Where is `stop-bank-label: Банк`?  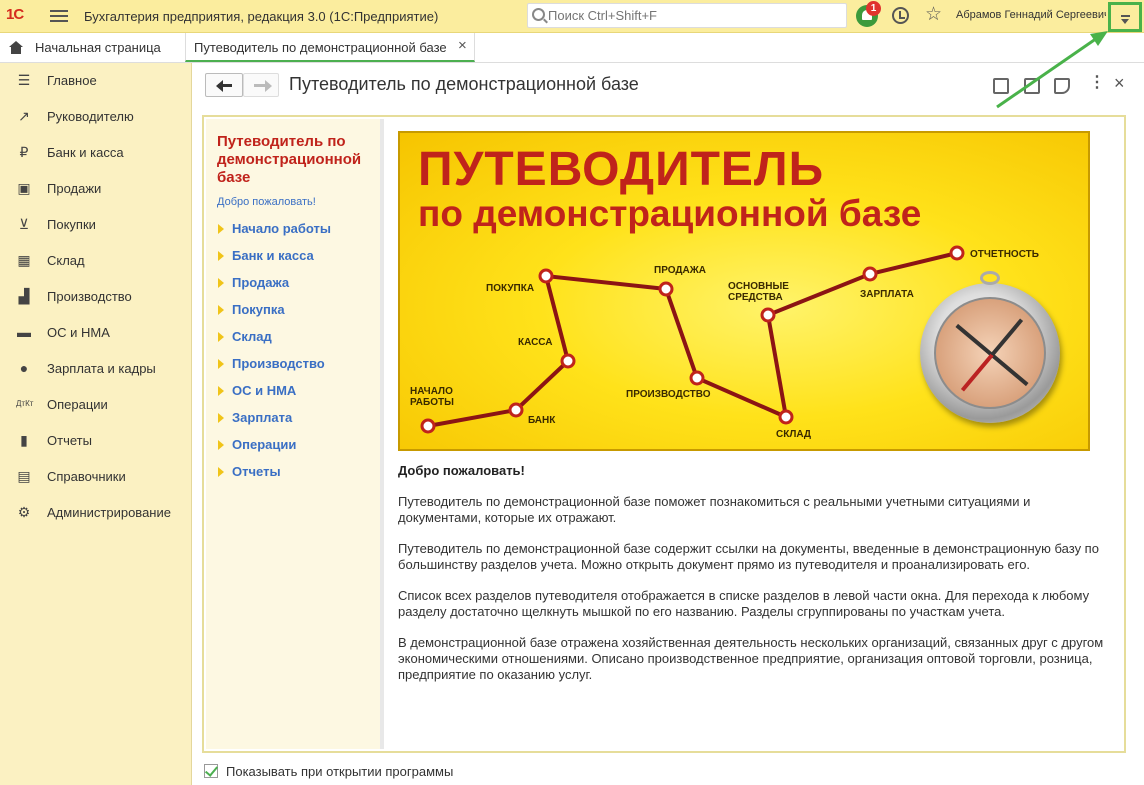
stop-bank-label: Банк is located at coordinates (542, 420).